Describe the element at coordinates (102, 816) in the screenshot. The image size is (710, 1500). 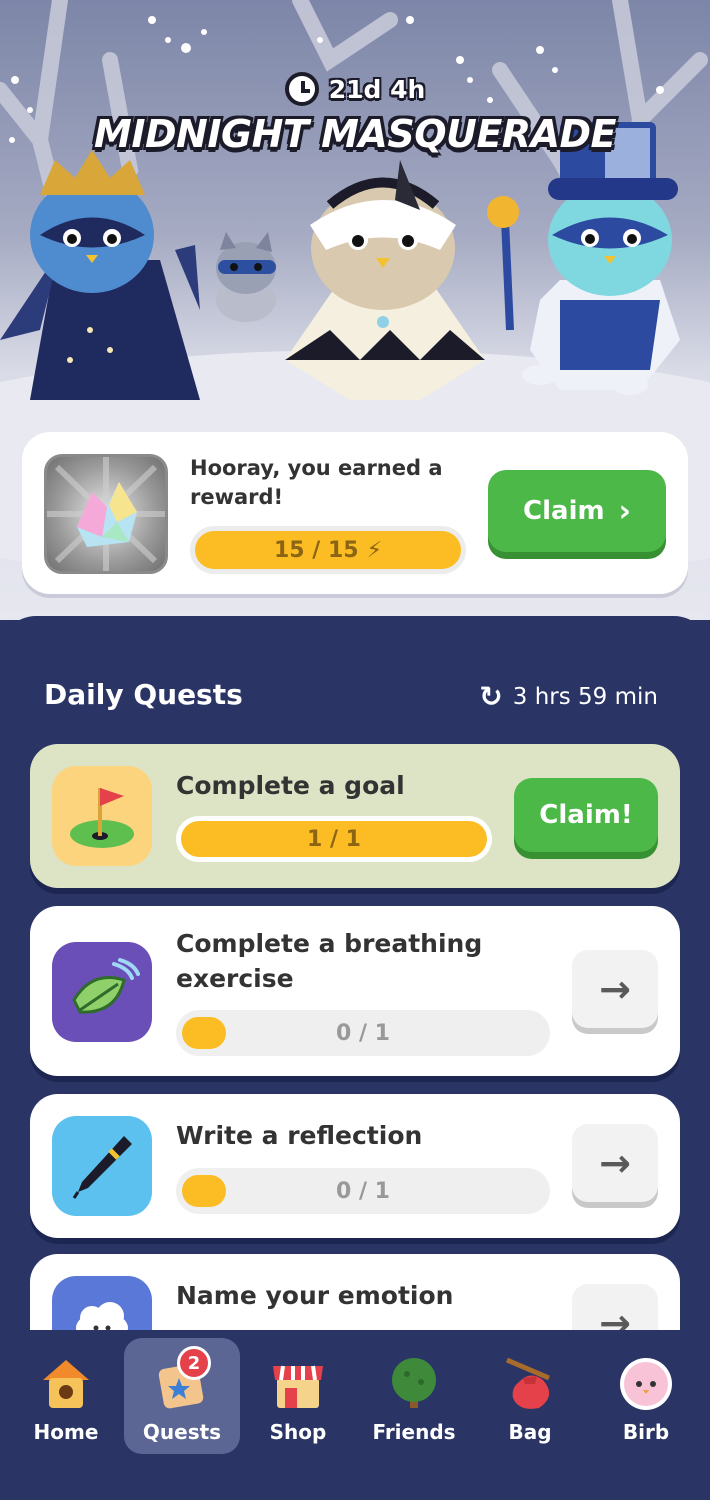
I see `golf-flag-icon` at that location.